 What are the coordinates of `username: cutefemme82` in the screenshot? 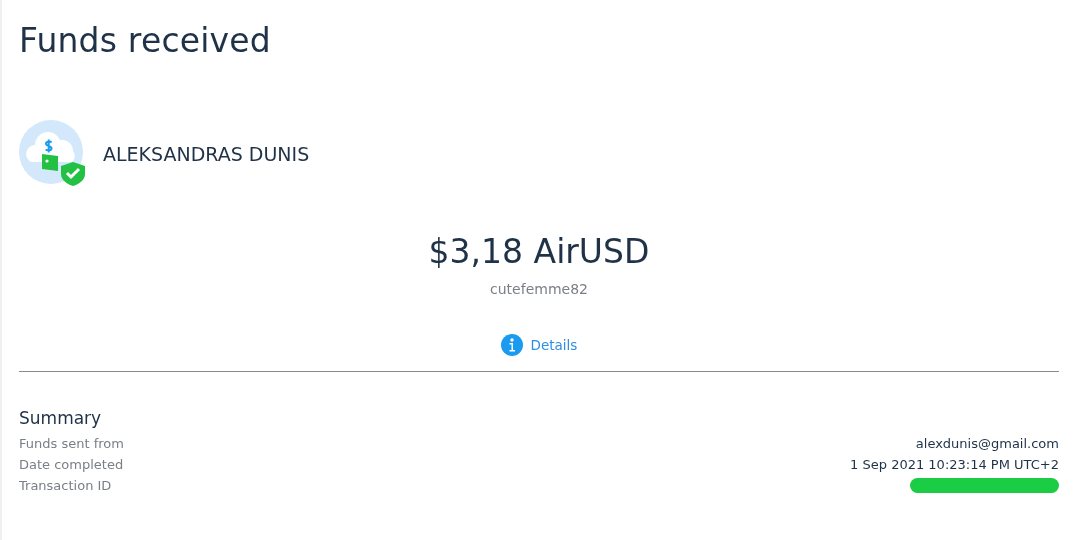 It's located at (539, 289).